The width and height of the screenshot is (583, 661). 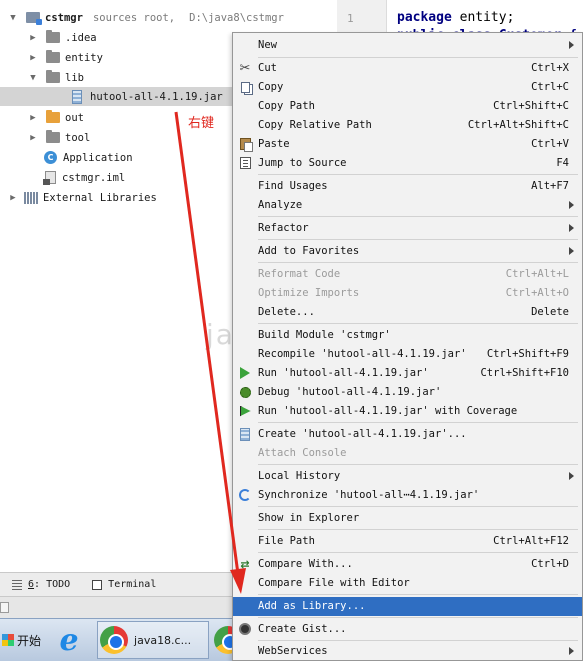 What do you see at coordinates (407, 45) in the screenshot?
I see `menu-item-new: New` at bounding box center [407, 45].